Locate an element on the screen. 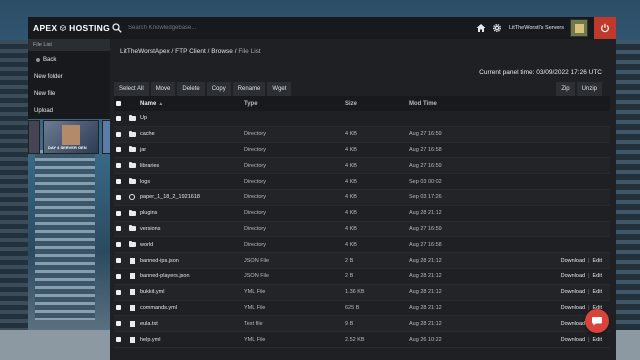 The image size is (640, 360). file-name: logs is located at coordinates (192, 182).